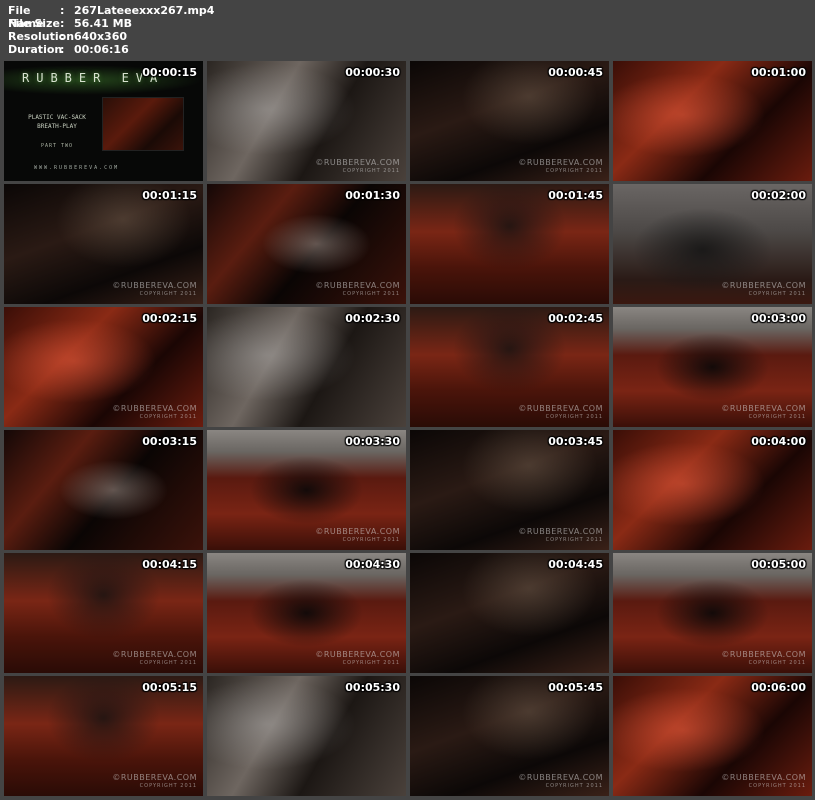  What do you see at coordinates (778, 72) in the screenshot?
I see `timestamp-label: 00:01:00` at bounding box center [778, 72].